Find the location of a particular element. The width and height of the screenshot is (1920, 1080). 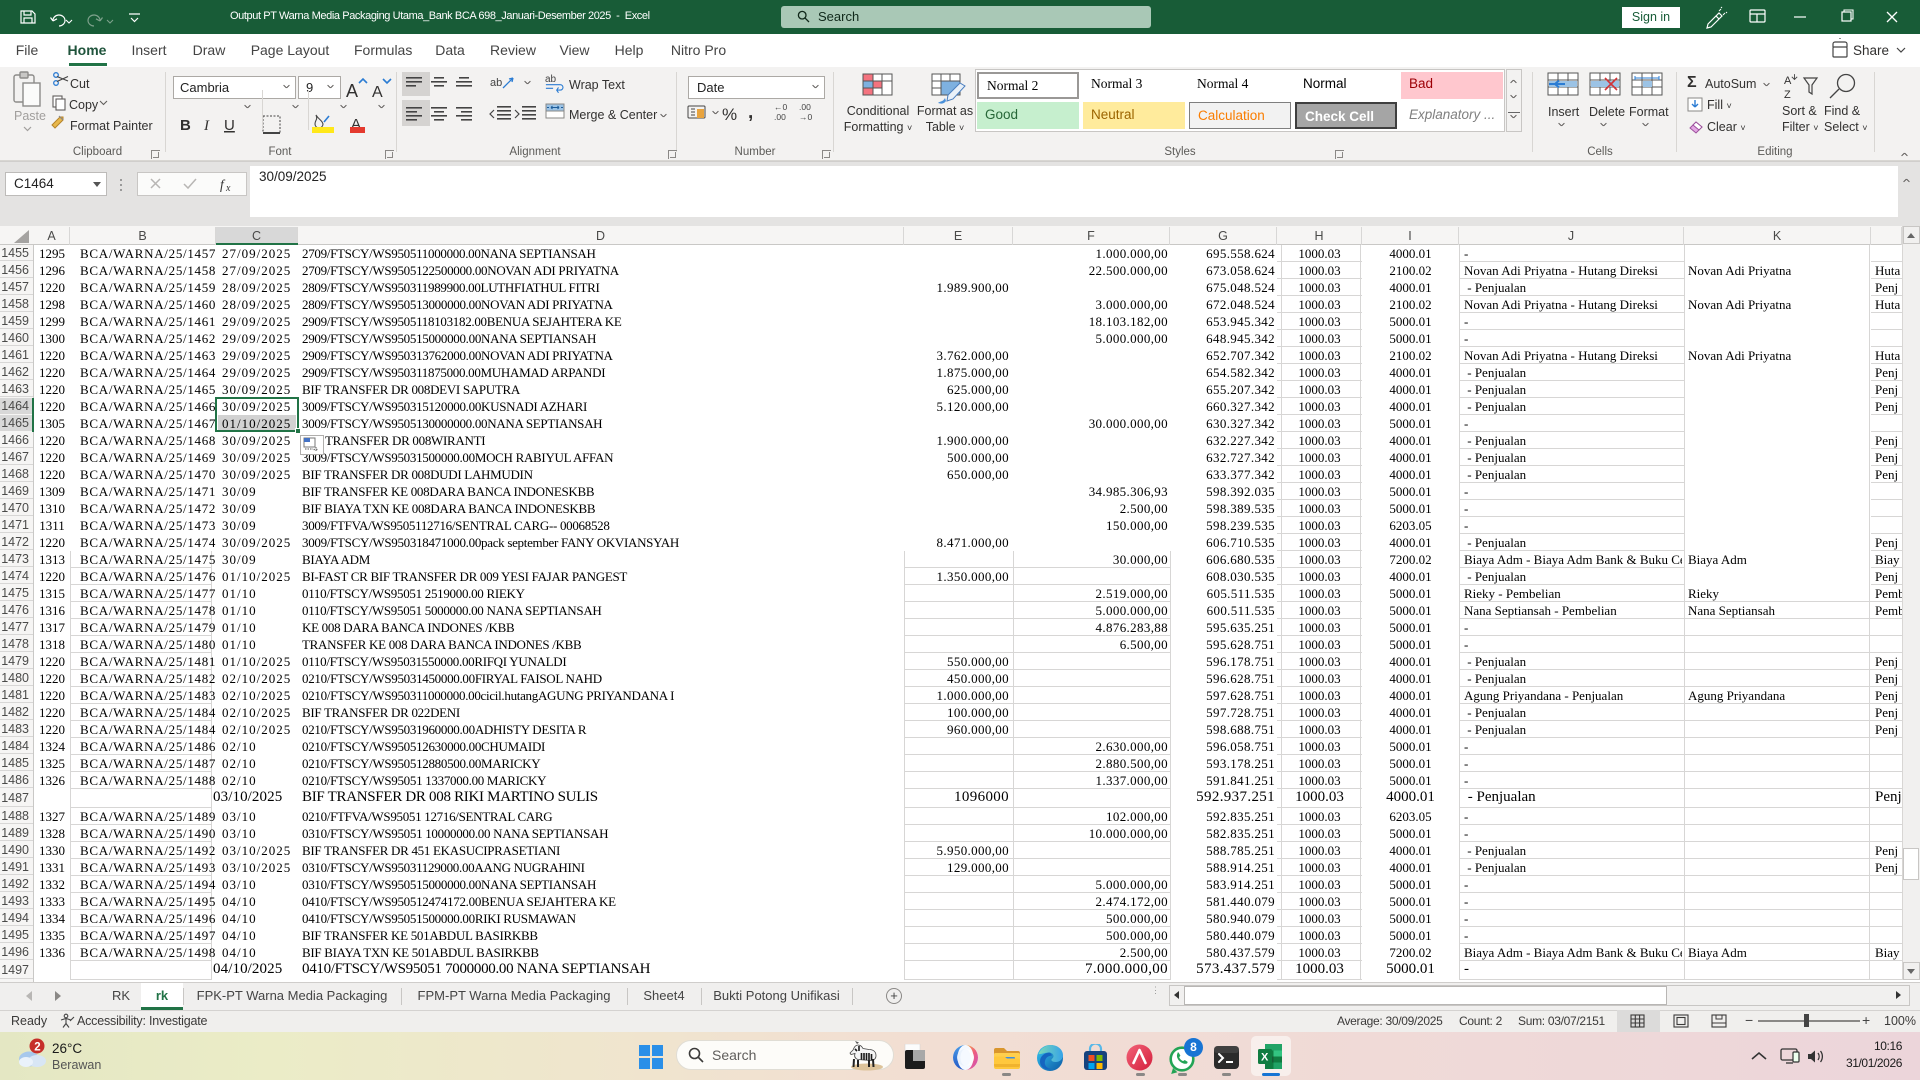

svg-text: Cut is located at coordinates (80, 84).